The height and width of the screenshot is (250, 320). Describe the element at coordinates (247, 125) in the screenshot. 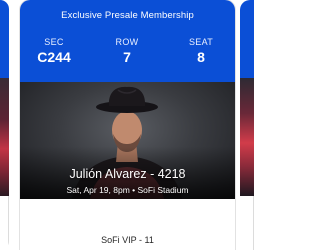

I see `next-ticket-peek` at that location.